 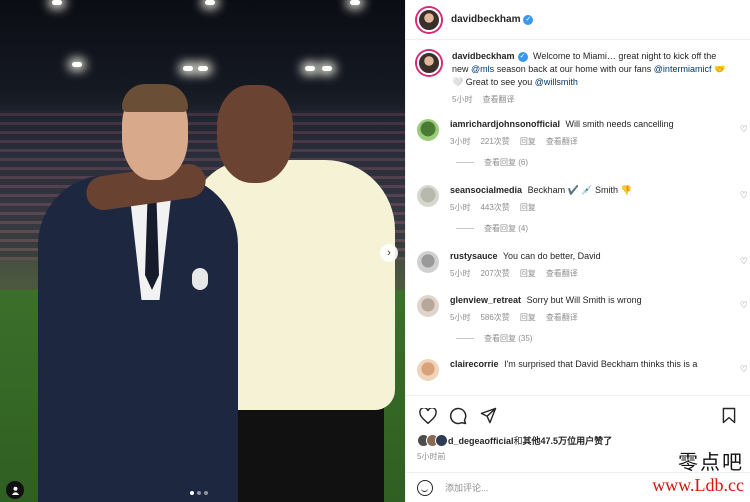 I want to click on comment-meta: 5小时 207次赞 回复 查看翻译, so click(x=590, y=273).